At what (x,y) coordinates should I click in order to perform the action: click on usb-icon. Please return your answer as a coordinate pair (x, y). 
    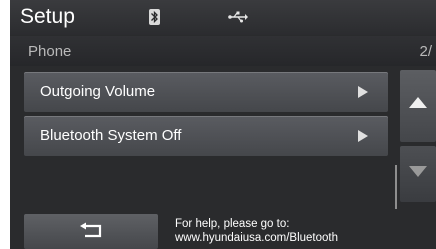
    Looking at the image, I should click on (238, 19).